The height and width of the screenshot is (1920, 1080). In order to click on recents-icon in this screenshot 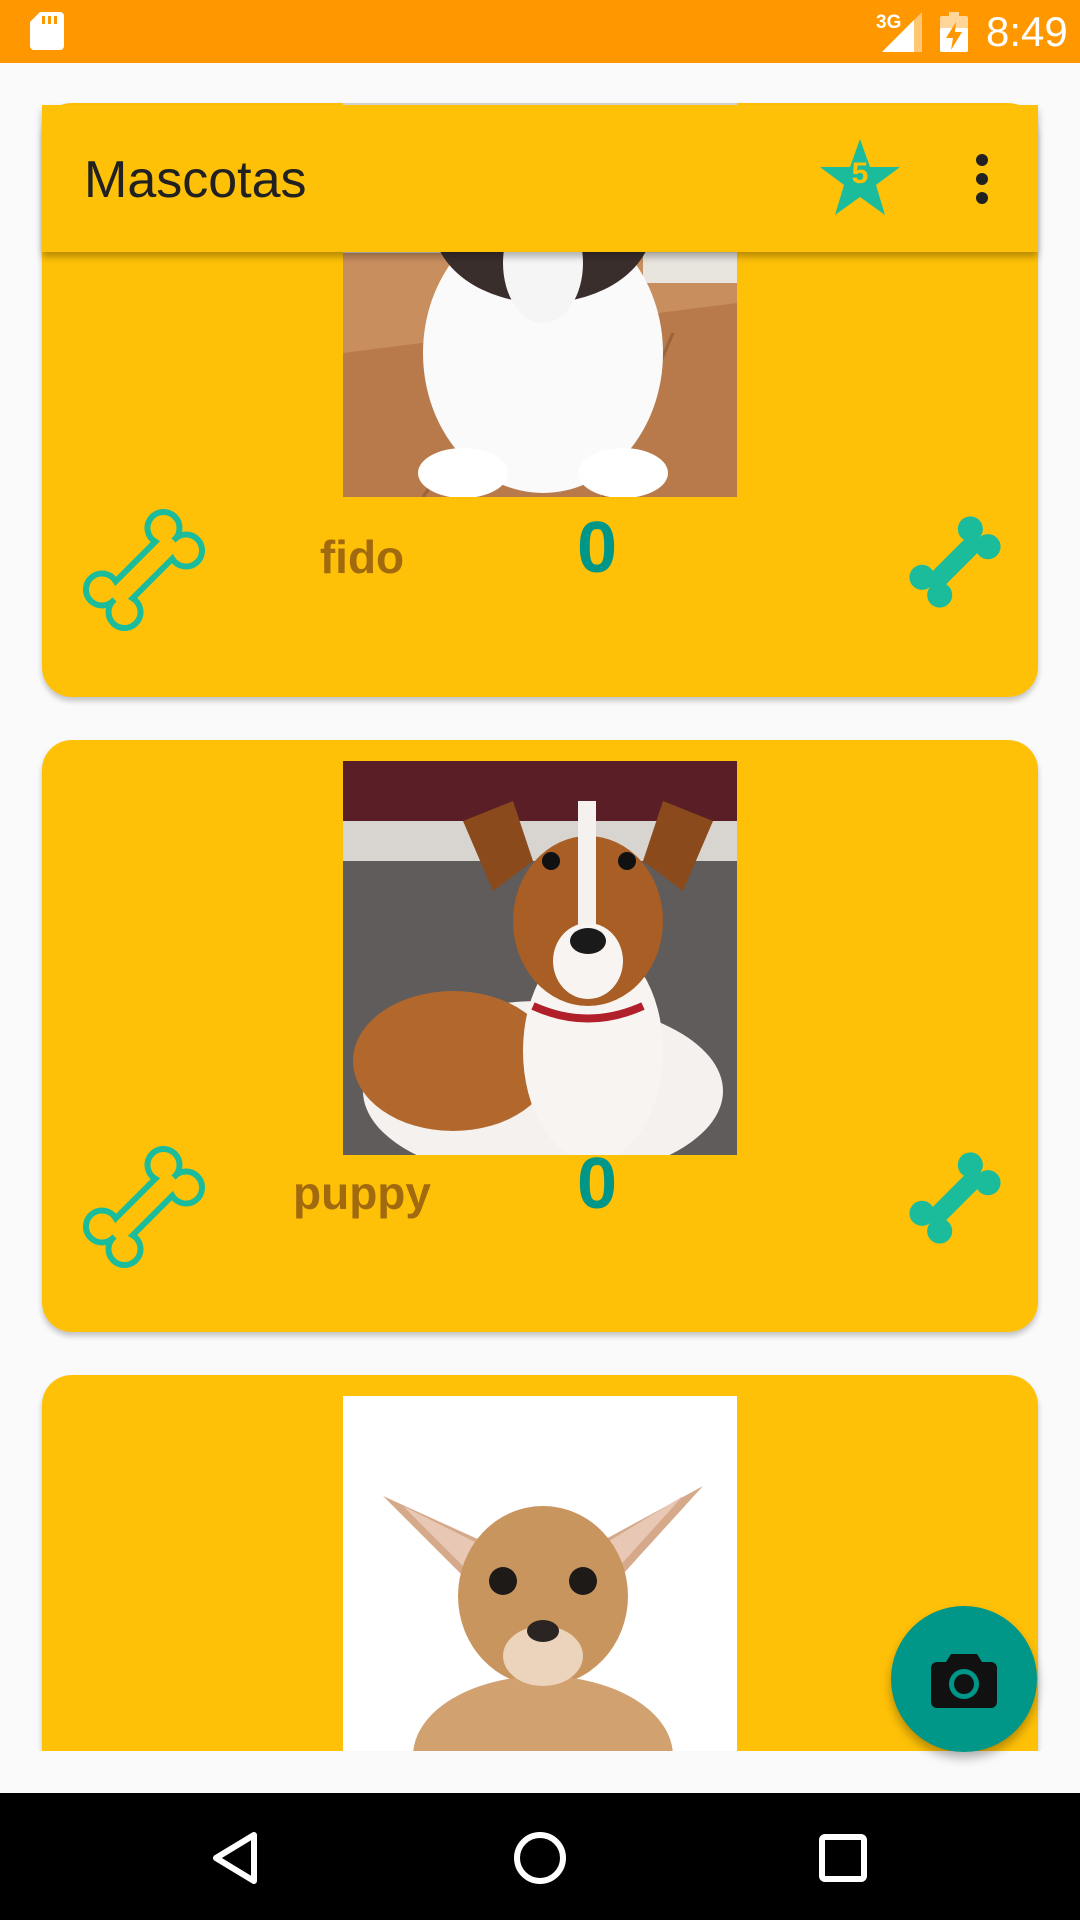, I will do `click(843, 1858)`.